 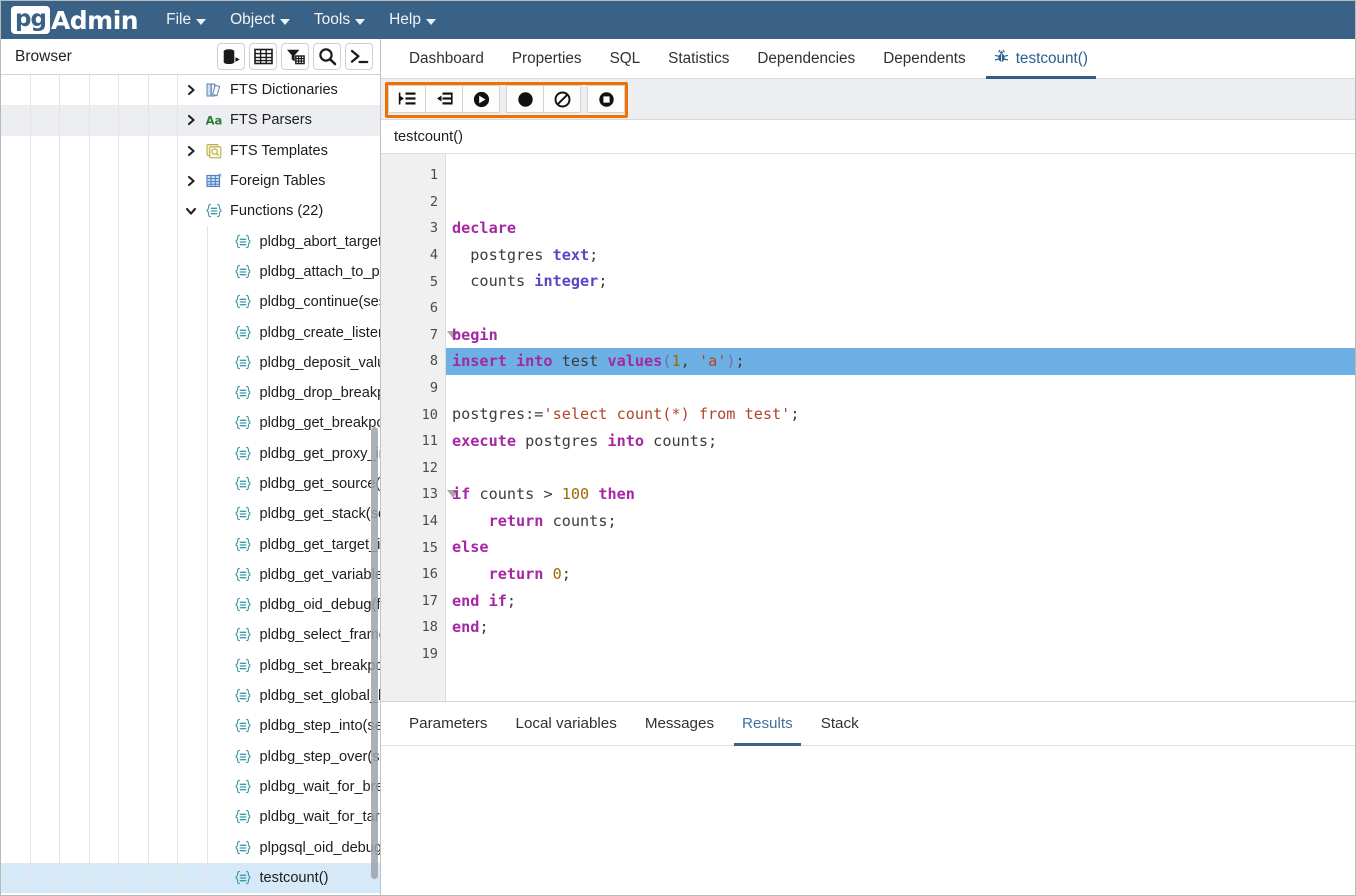 What do you see at coordinates (413, 361) in the screenshot?
I see `line-number: 8` at bounding box center [413, 361].